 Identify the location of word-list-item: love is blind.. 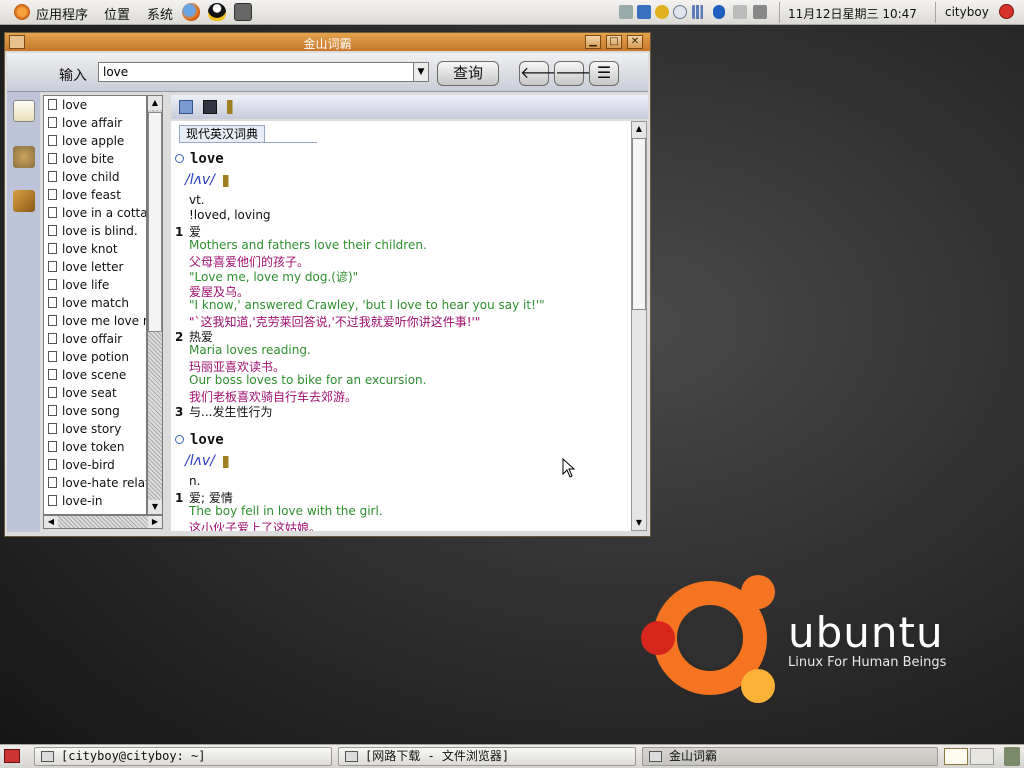
(95, 231).